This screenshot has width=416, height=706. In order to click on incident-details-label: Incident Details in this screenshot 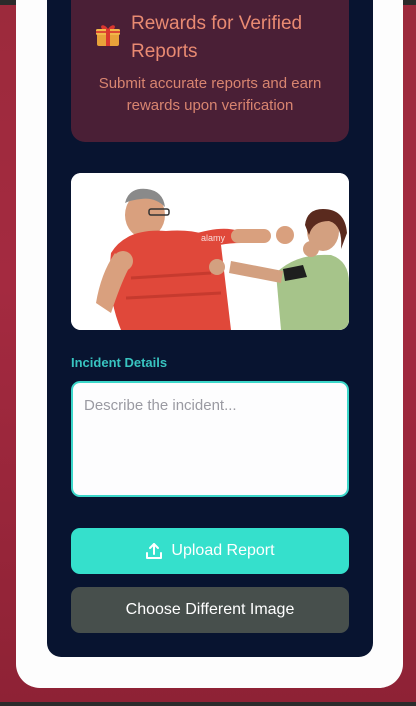, I will do `click(119, 362)`.